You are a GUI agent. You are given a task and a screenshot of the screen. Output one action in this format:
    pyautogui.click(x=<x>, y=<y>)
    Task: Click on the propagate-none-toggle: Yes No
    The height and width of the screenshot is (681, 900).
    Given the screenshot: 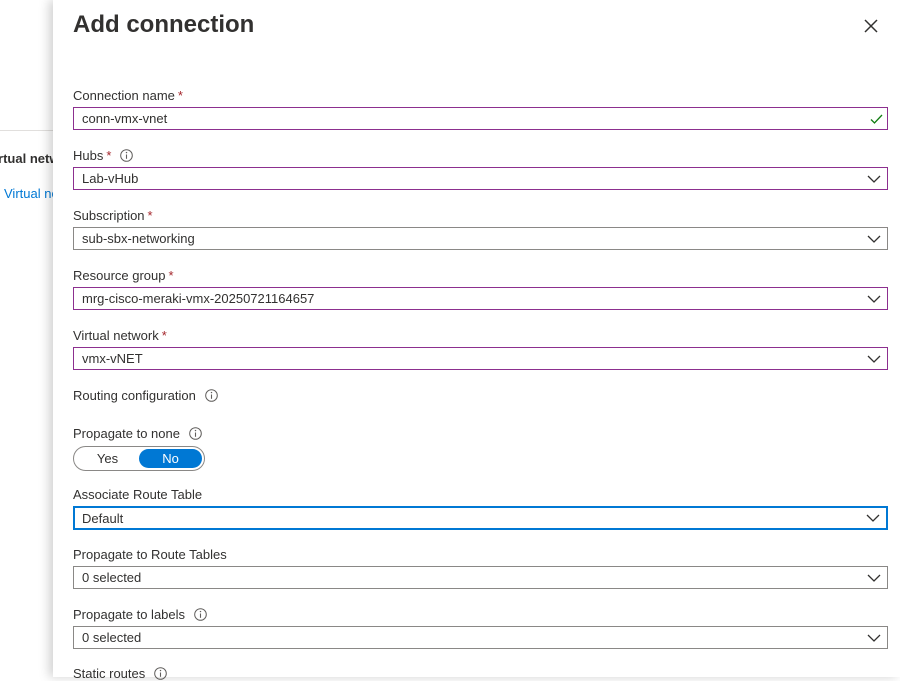 What is the action you would take?
    pyautogui.click(x=139, y=458)
    